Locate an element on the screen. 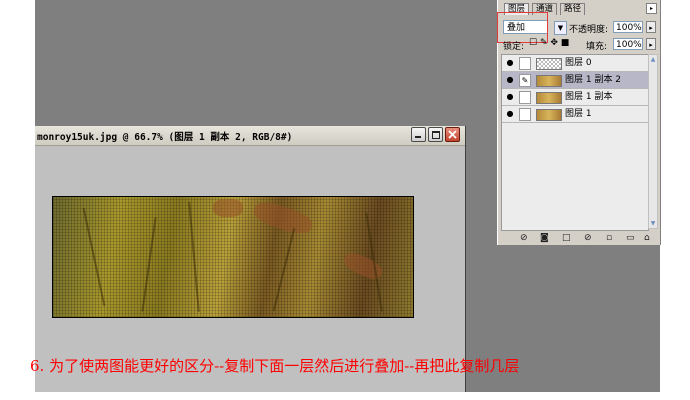 This screenshot has height=400, width=690. layer-row: ● 图层 1 is located at coordinates (575, 114).